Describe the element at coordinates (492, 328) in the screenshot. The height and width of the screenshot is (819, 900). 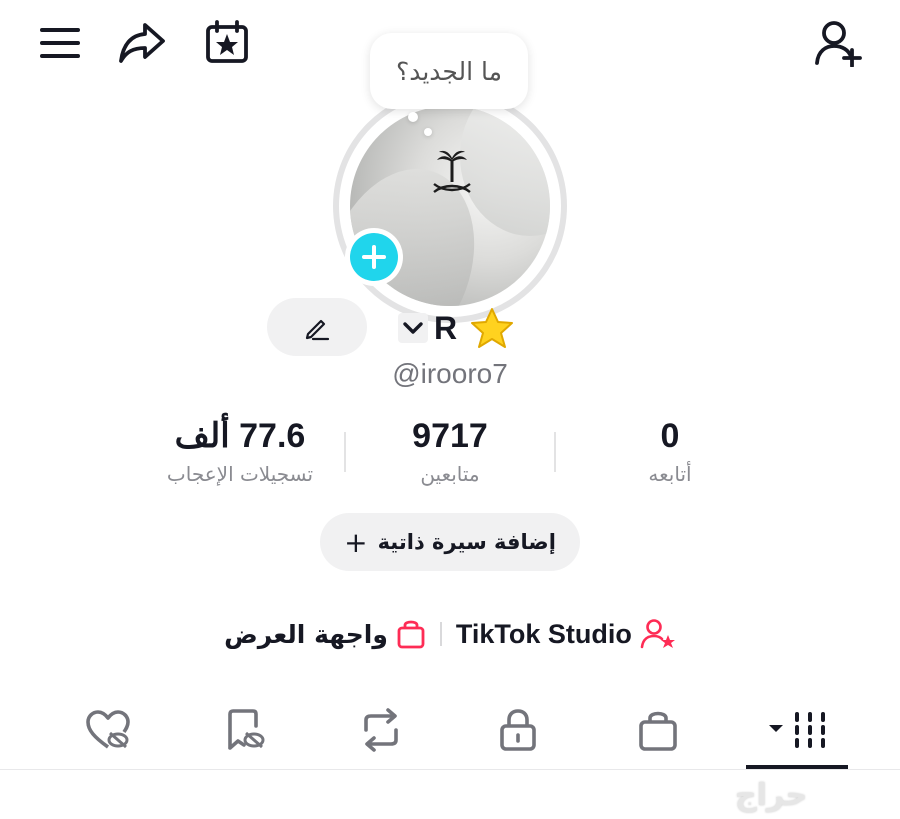
I see `star-icon` at that location.